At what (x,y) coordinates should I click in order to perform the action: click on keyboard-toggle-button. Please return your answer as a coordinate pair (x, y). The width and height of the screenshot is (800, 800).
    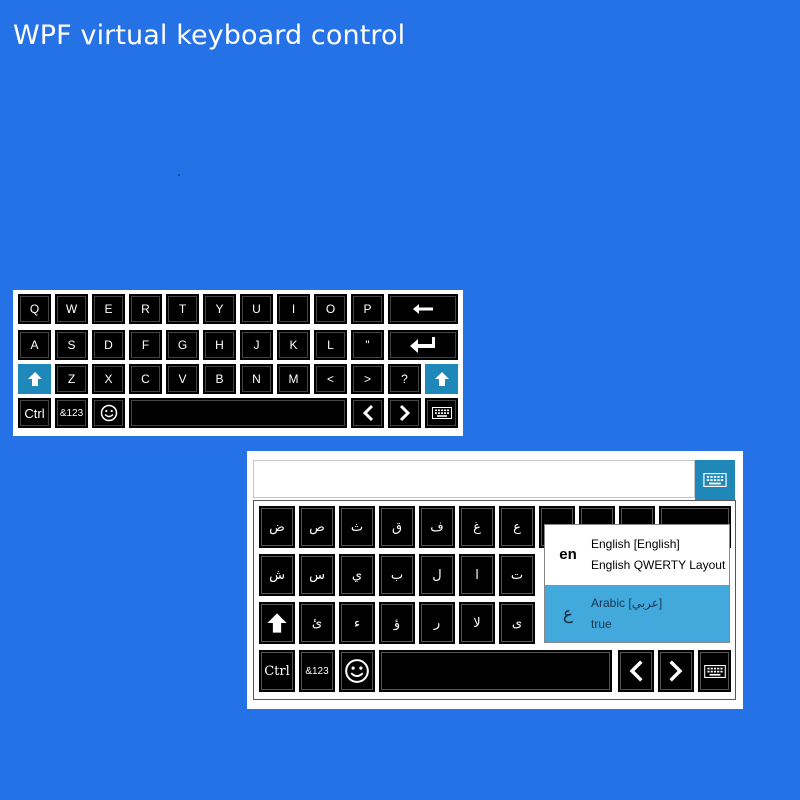
    Looking at the image, I should click on (715, 480).